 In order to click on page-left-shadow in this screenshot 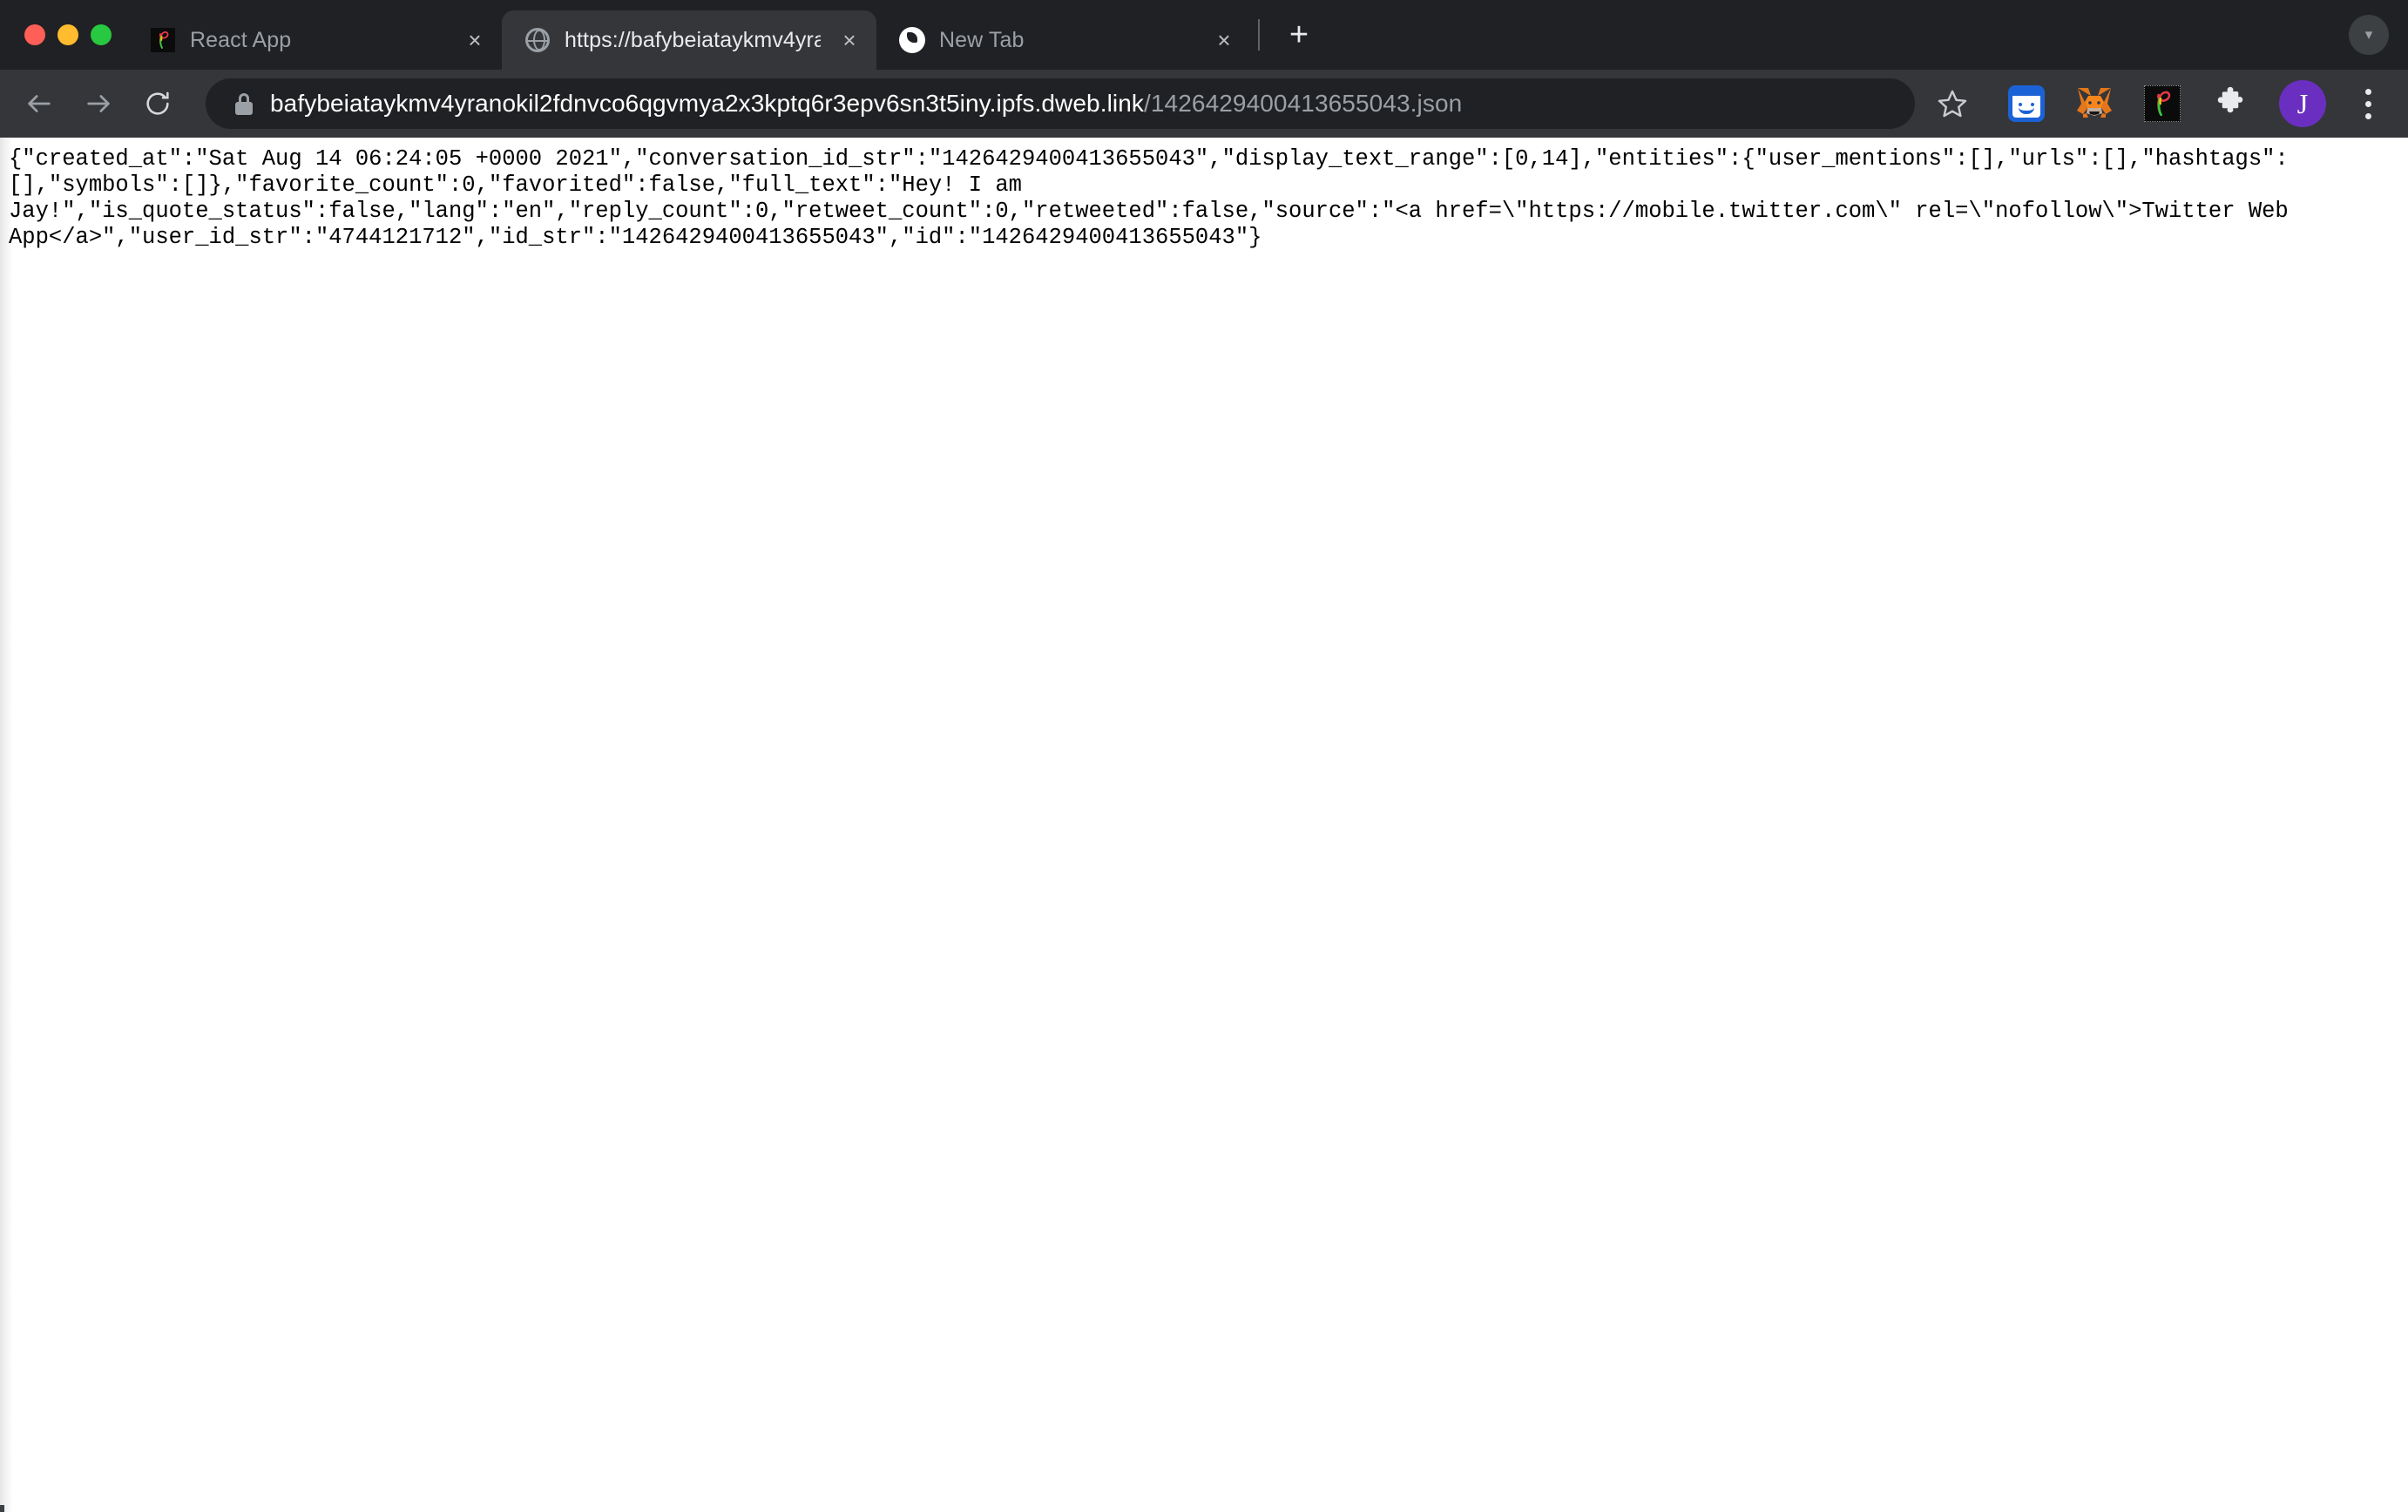, I will do `click(6, 825)`.